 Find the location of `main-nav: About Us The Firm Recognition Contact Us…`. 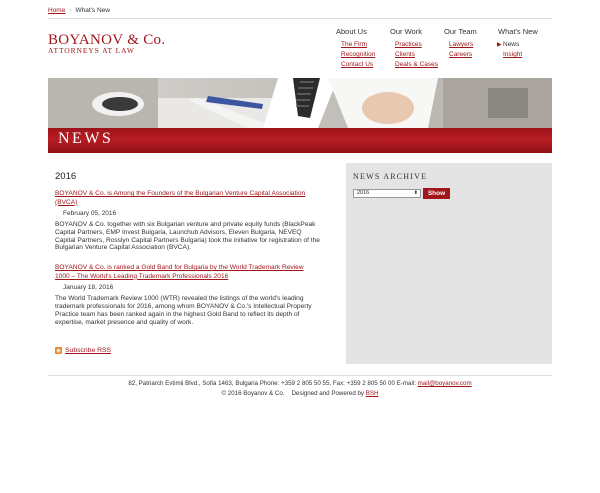

main-nav: About Us The Firm Recognition Contact Us… is located at coordinates (444, 48).